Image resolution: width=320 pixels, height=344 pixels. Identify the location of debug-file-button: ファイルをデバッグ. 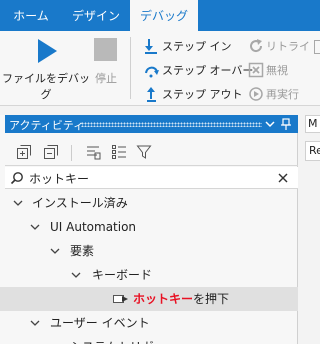
(46, 68).